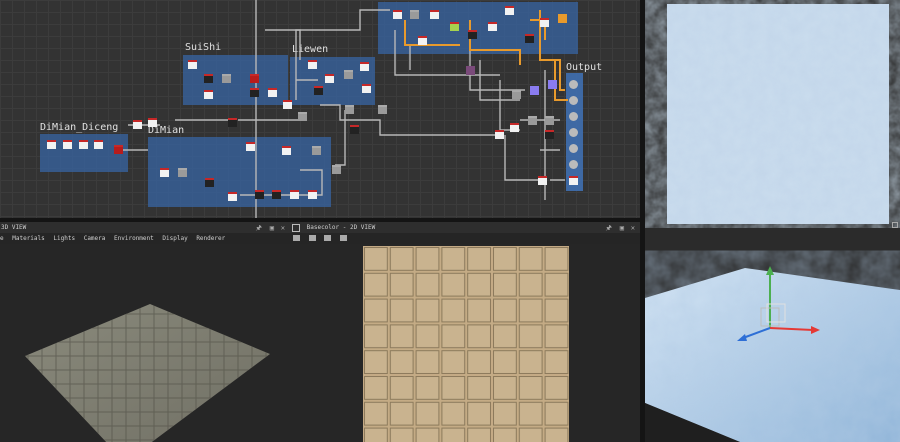  I want to click on tiled-floor-3d-mesh, so click(145, 343).